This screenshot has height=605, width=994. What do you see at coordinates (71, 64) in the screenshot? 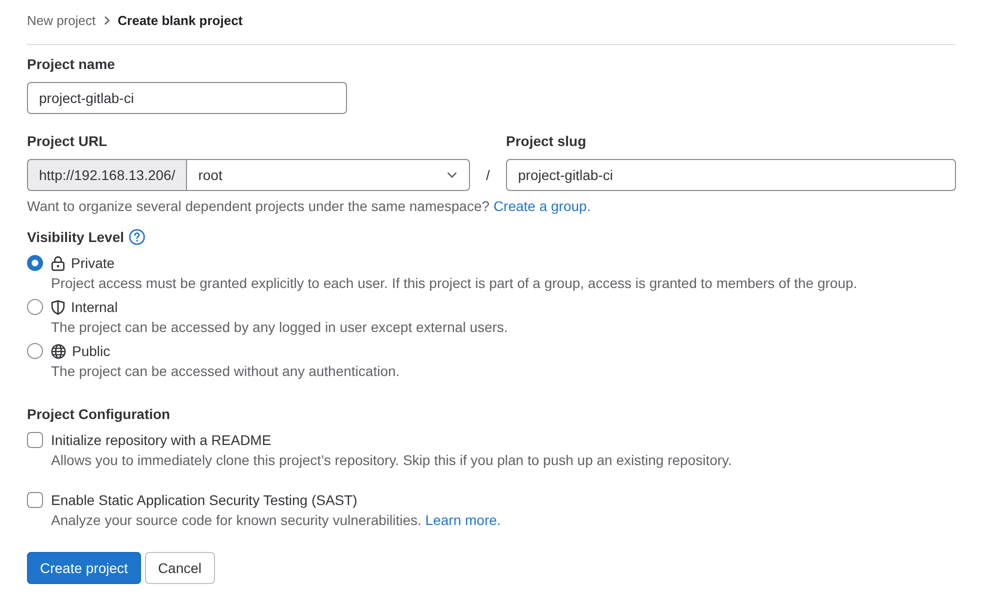
I see `field-label: Project name` at bounding box center [71, 64].